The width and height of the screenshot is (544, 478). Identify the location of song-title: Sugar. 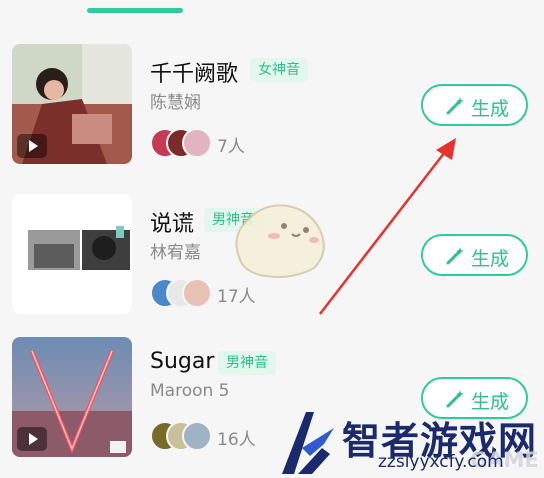
(182, 361).